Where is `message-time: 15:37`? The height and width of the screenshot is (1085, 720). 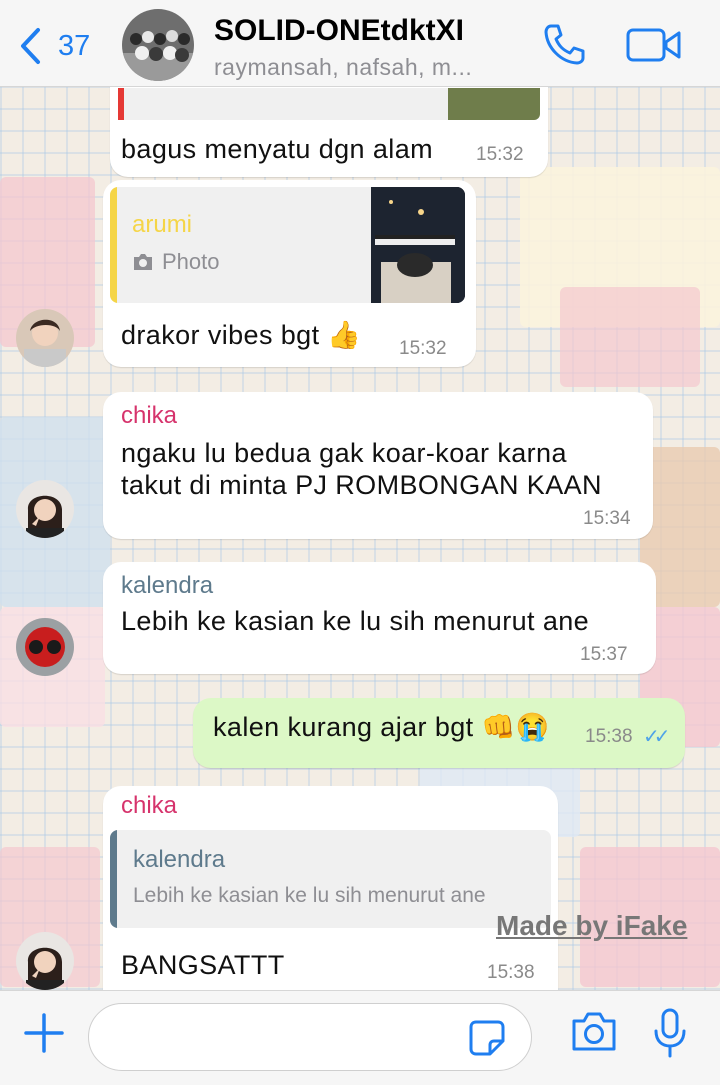 message-time: 15:37 is located at coordinates (604, 654).